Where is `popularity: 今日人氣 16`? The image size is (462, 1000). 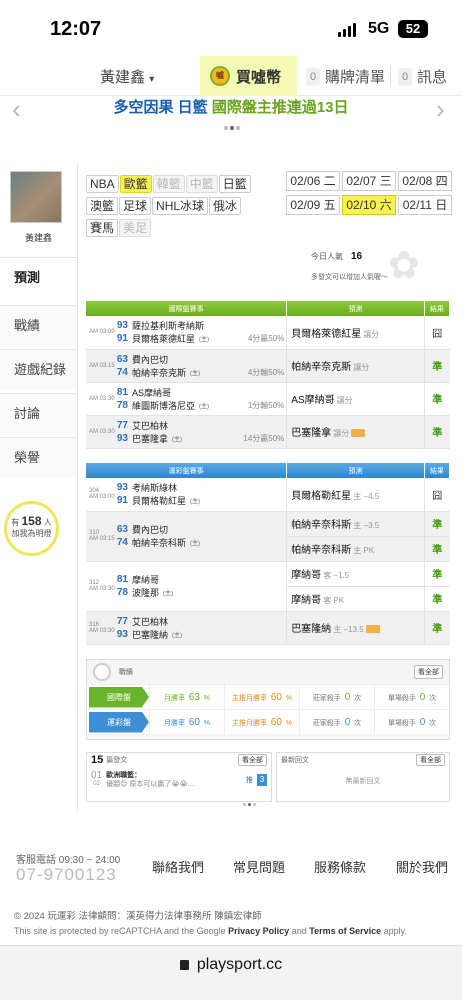
popularity: 今日人氣 16 is located at coordinates (336, 256).